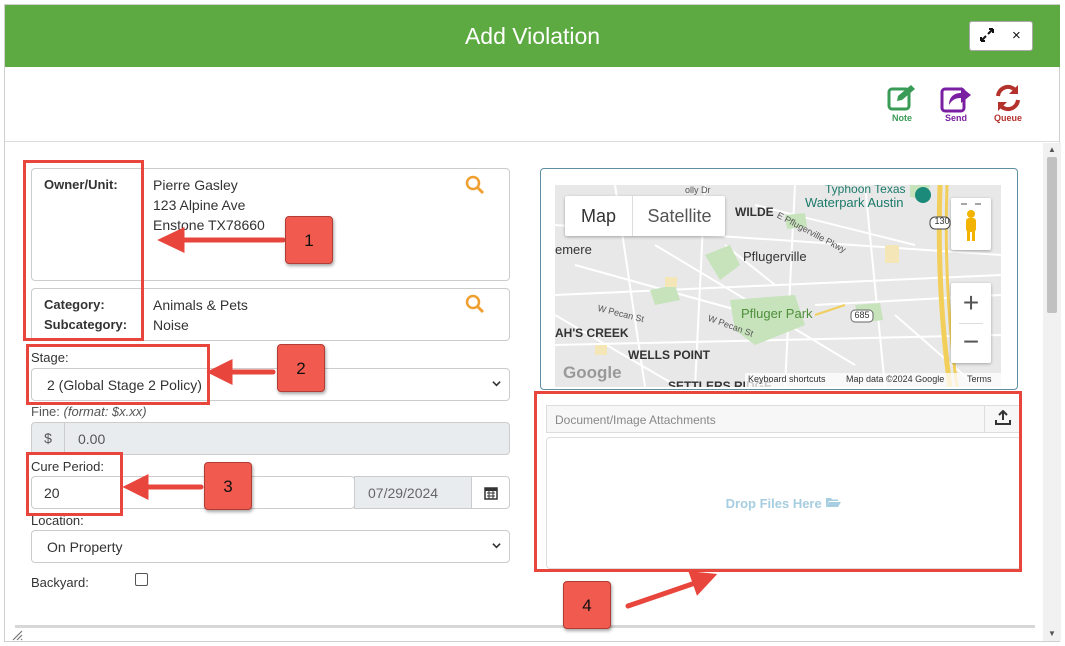  I want to click on annotation-badge-1: 1, so click(309, 240).